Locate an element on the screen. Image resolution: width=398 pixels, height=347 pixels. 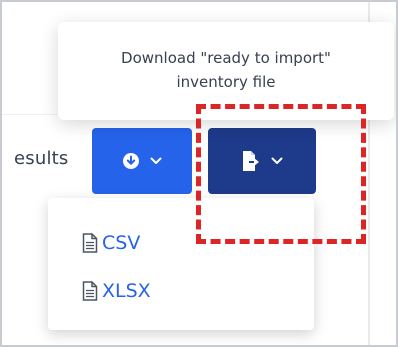
chevron-down-icon is located at coordinates (156, 161).